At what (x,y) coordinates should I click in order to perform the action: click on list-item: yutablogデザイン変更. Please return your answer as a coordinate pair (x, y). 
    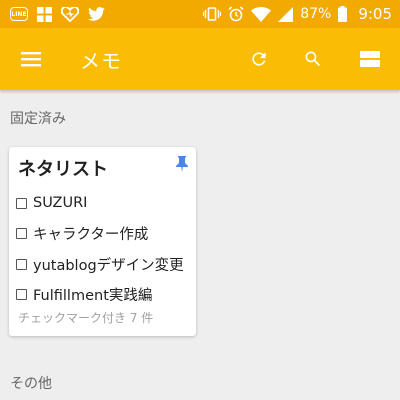
    Looking at the image, I should click on (104, 264).